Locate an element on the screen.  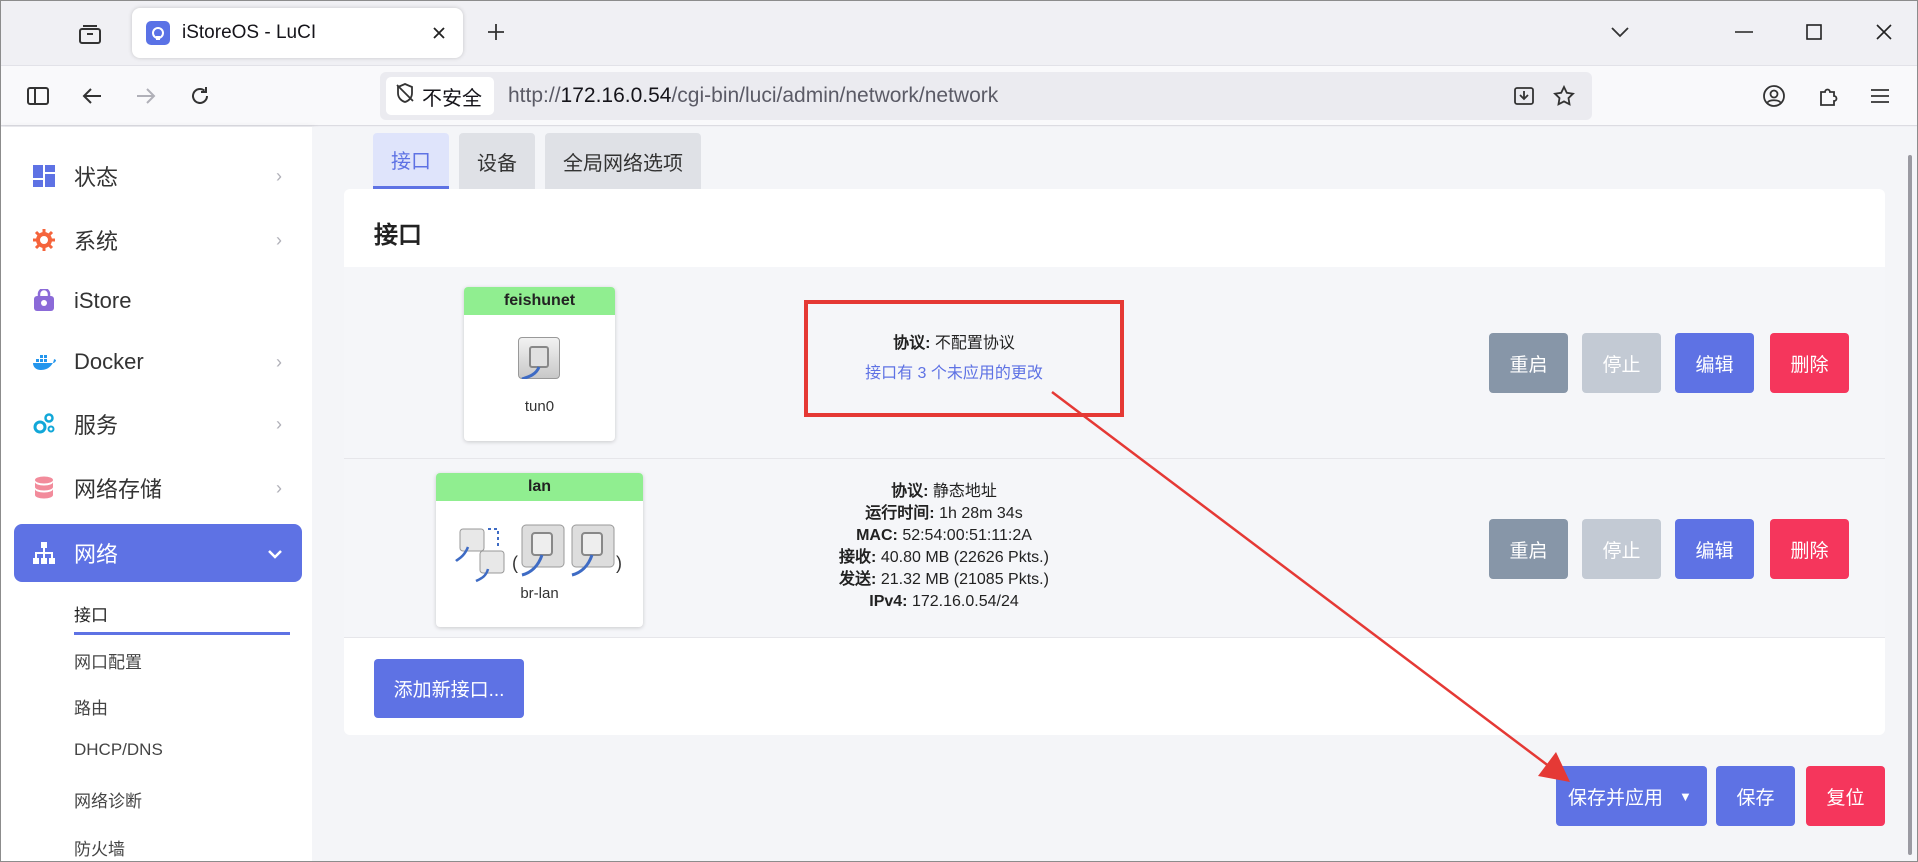
interface-badge-feishunet: feishunet tun0 is located at coordinates (539, 364).